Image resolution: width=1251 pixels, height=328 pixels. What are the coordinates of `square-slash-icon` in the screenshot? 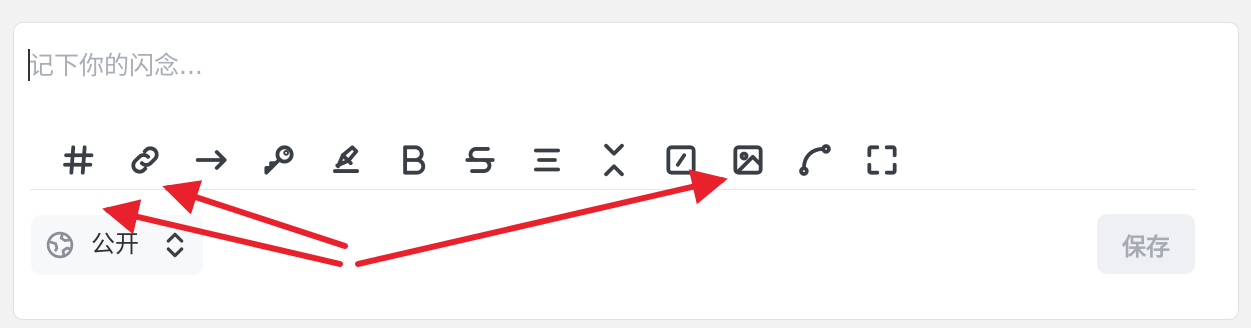 It's located at (681, 160).